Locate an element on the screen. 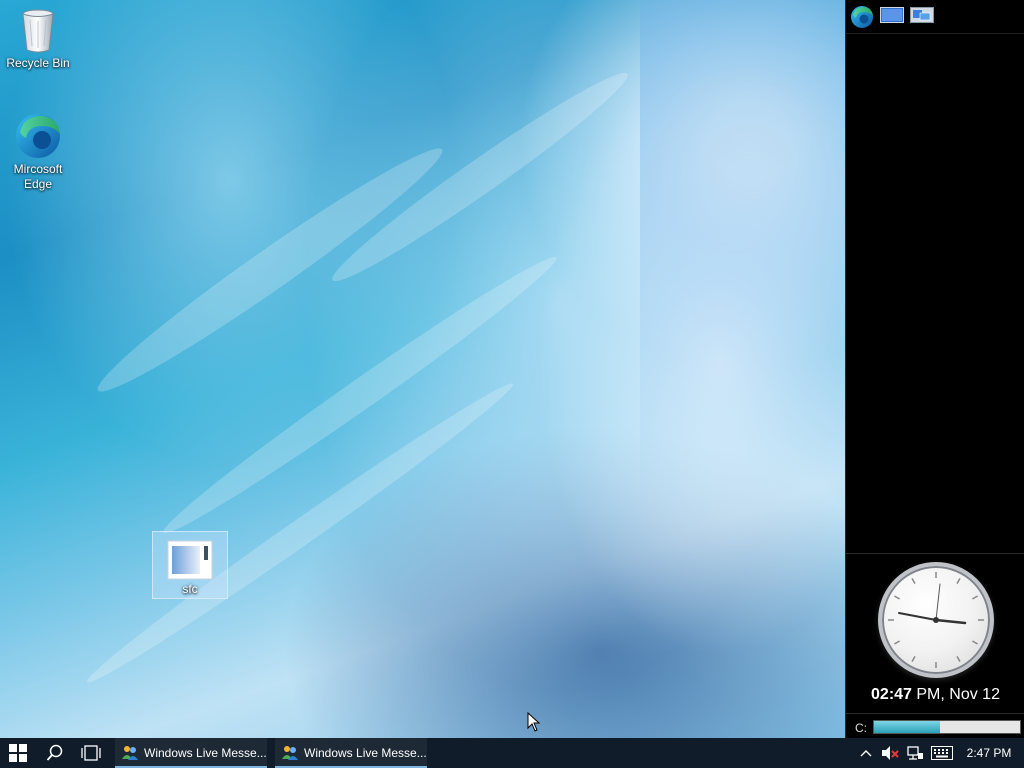 This screenshot has width=1024, height=768. sidebar-edge-button is located at coordinates (862, 16).